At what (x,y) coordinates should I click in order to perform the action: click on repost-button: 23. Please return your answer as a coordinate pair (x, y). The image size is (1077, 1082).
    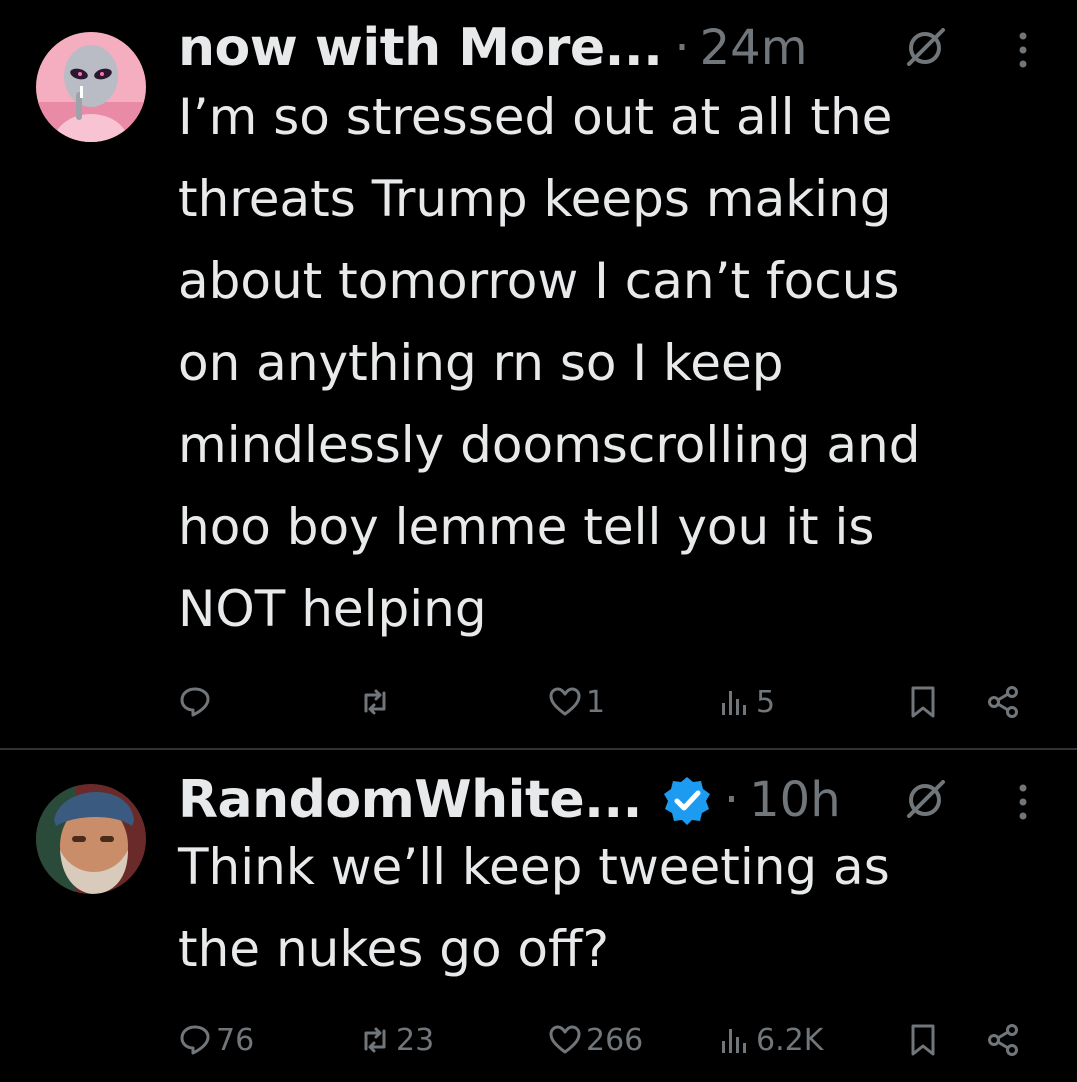
    Looking at the image, I should click on (396, 1040).